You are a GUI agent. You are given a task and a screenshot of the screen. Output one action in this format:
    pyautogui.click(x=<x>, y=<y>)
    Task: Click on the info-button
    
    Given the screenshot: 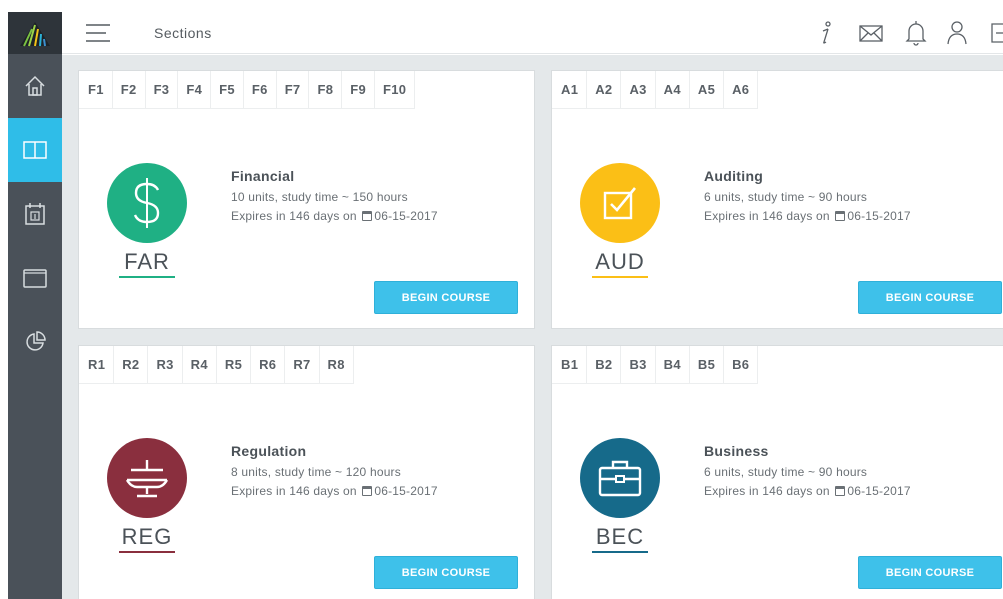 What is the action you would take?
    pyautogui.click(x=826, y=35)
    